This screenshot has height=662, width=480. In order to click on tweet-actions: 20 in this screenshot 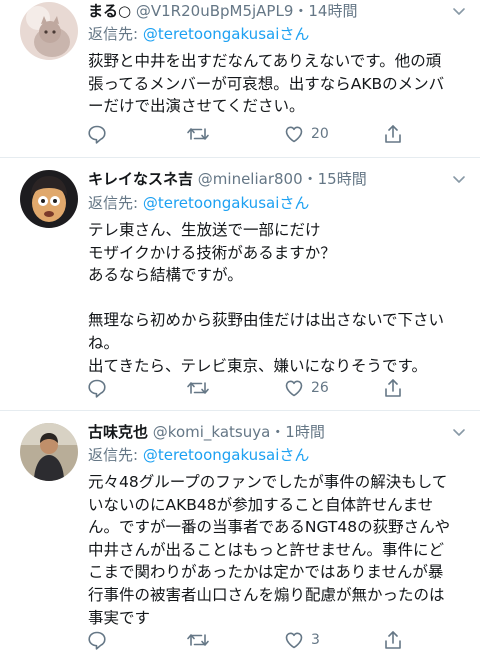, I will do `click(251, 134)`.